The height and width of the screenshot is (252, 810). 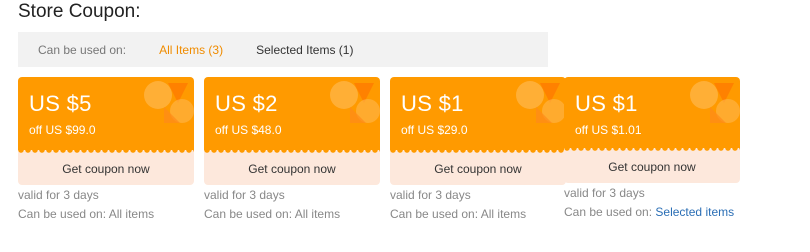 I want to click on selected-items-link: Selected items, so click(x=694, y=212).